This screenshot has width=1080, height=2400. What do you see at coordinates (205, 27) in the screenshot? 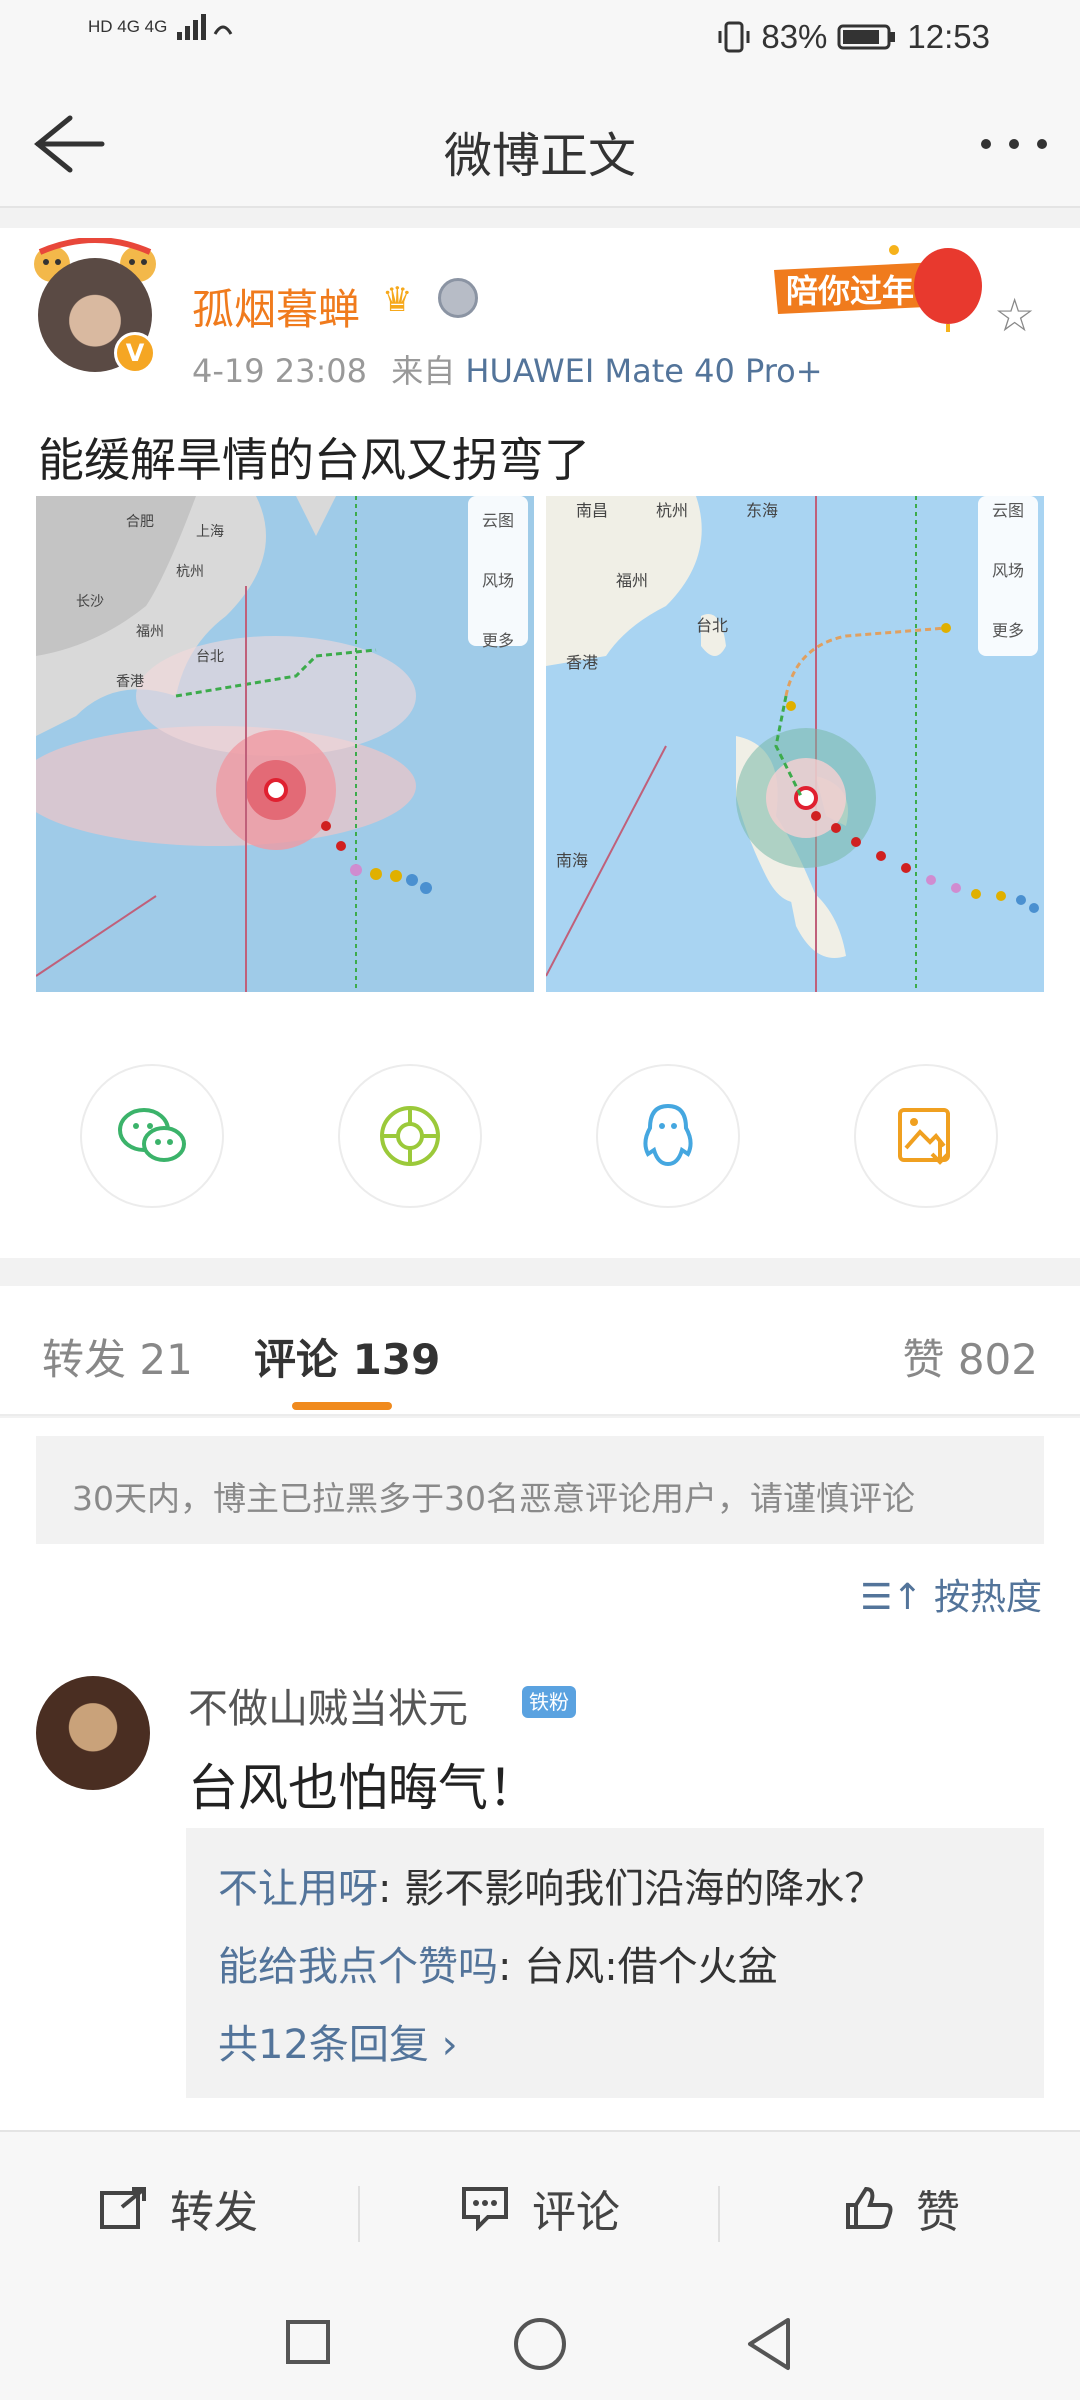
I see `signal-icon` at bounding box center [205, 27].